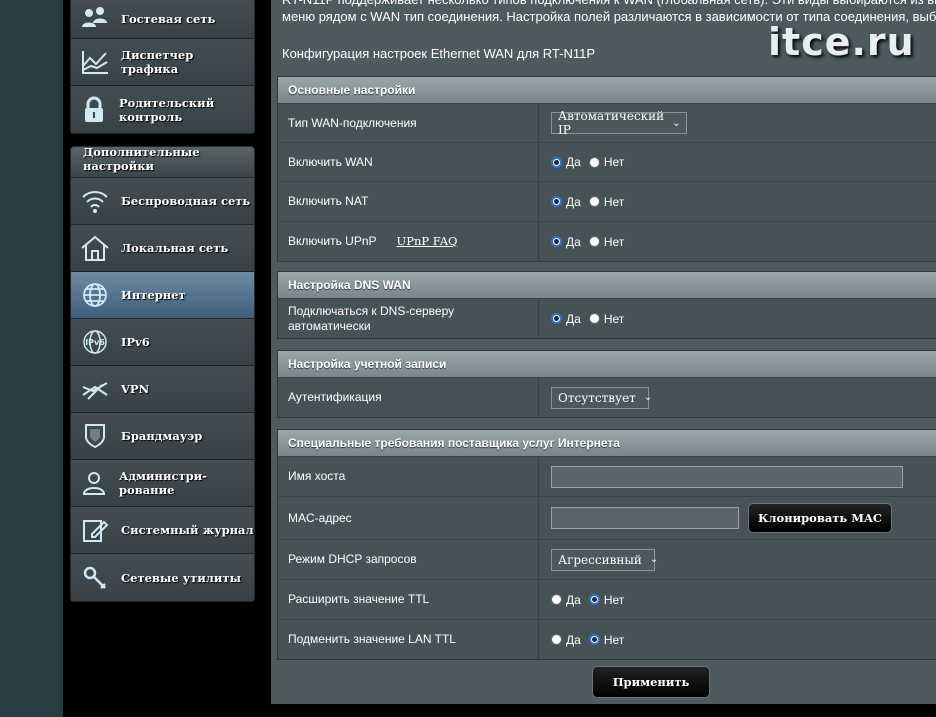 The height and width of the screenshot is (717, 936). I want to click on wan-type-row: Тип WAN-подключения Автоматический IP ⌄, so click(607, 122).